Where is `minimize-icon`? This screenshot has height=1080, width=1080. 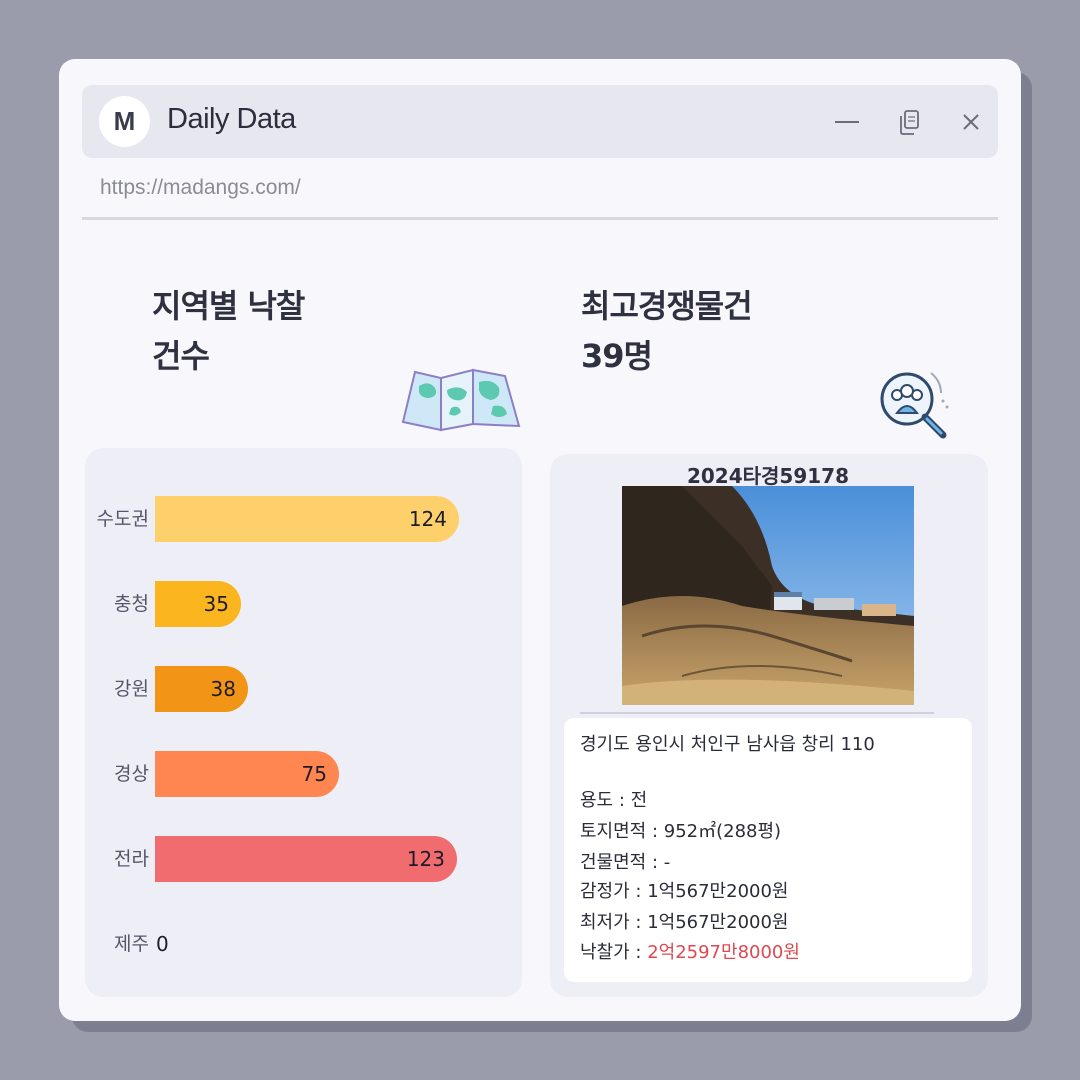
minimize-icon is located at coordinates (847, 122).